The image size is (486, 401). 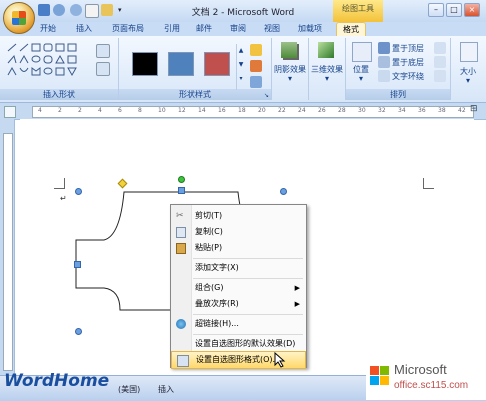 I want to click on shape-style-red, so click(x=217, y=64).